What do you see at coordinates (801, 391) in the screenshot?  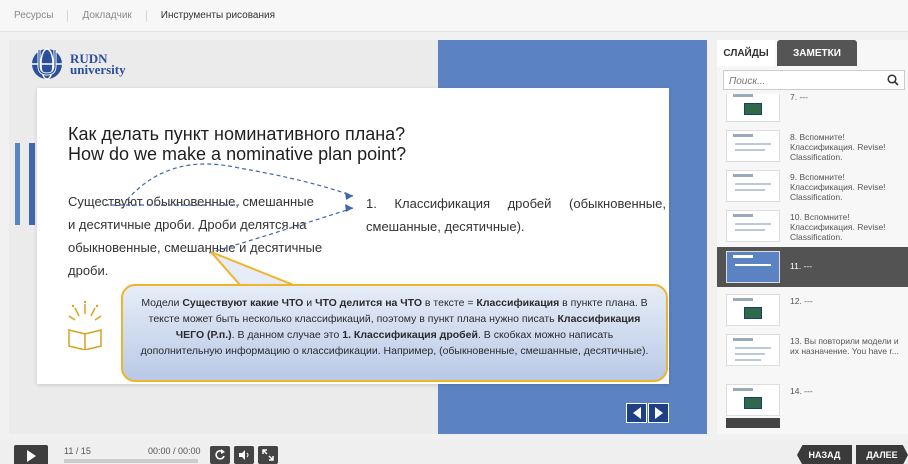 I see `slide-list-label: 14. ---` at bounding box center [801, 391].